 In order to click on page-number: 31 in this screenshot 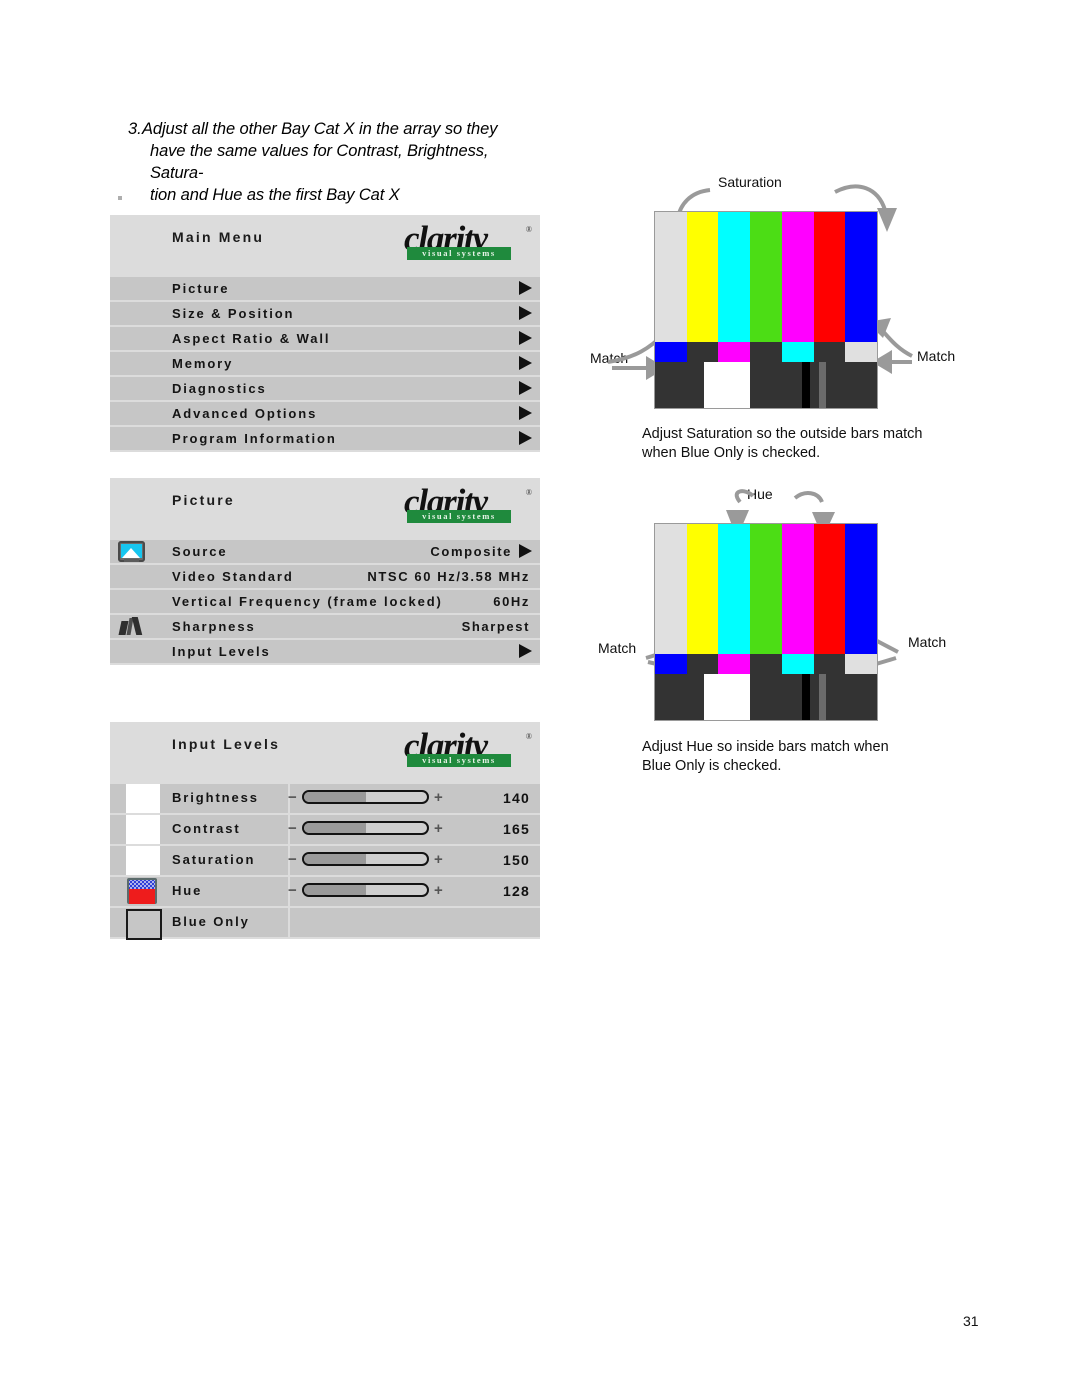, I will do `click(971, 1321)`.